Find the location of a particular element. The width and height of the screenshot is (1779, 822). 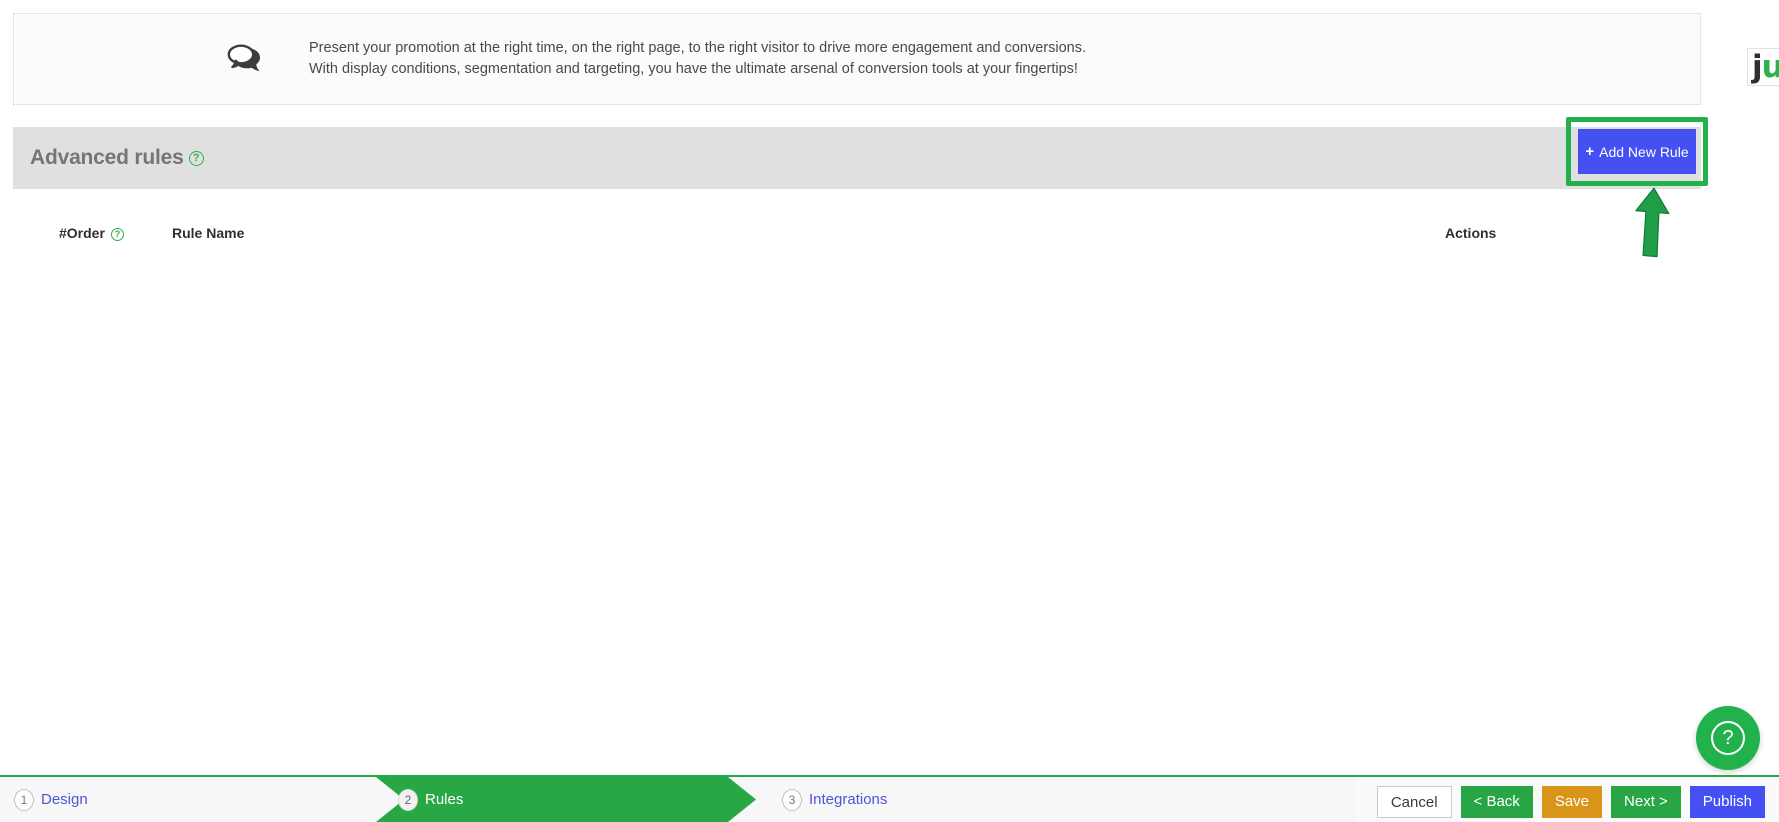

wizard-step-integrations: 3 Integrations is located at coordinates (830, 799).